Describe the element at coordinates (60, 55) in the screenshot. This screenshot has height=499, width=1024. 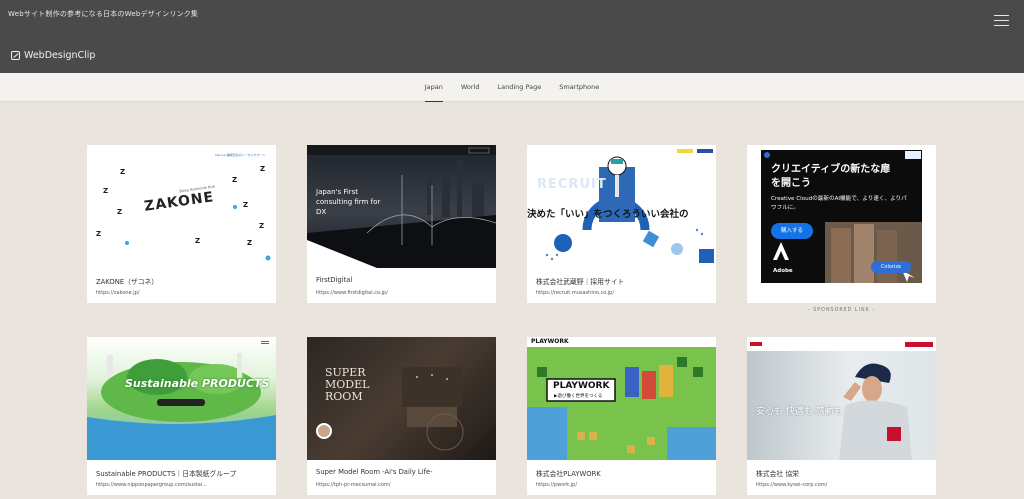
I see `logo-text: WebDesignClip` at that location.